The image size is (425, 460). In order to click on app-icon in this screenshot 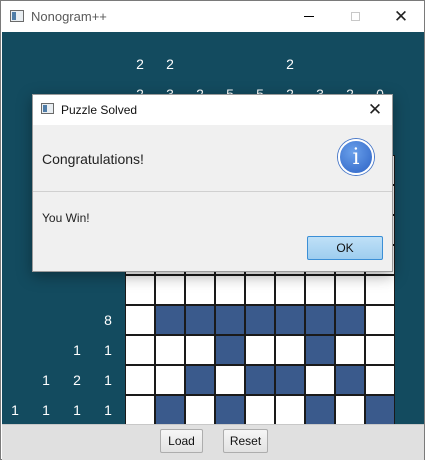, I will do `click(17, 16)`.